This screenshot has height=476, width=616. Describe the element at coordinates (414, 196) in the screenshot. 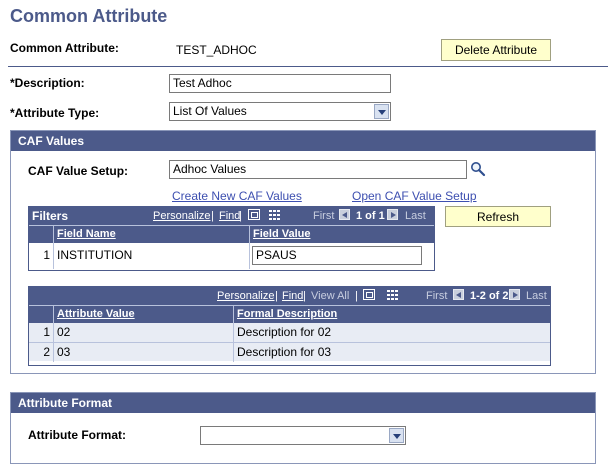

I see `open-caf-value-setup-link: Open CAF Value Setup` at that location.